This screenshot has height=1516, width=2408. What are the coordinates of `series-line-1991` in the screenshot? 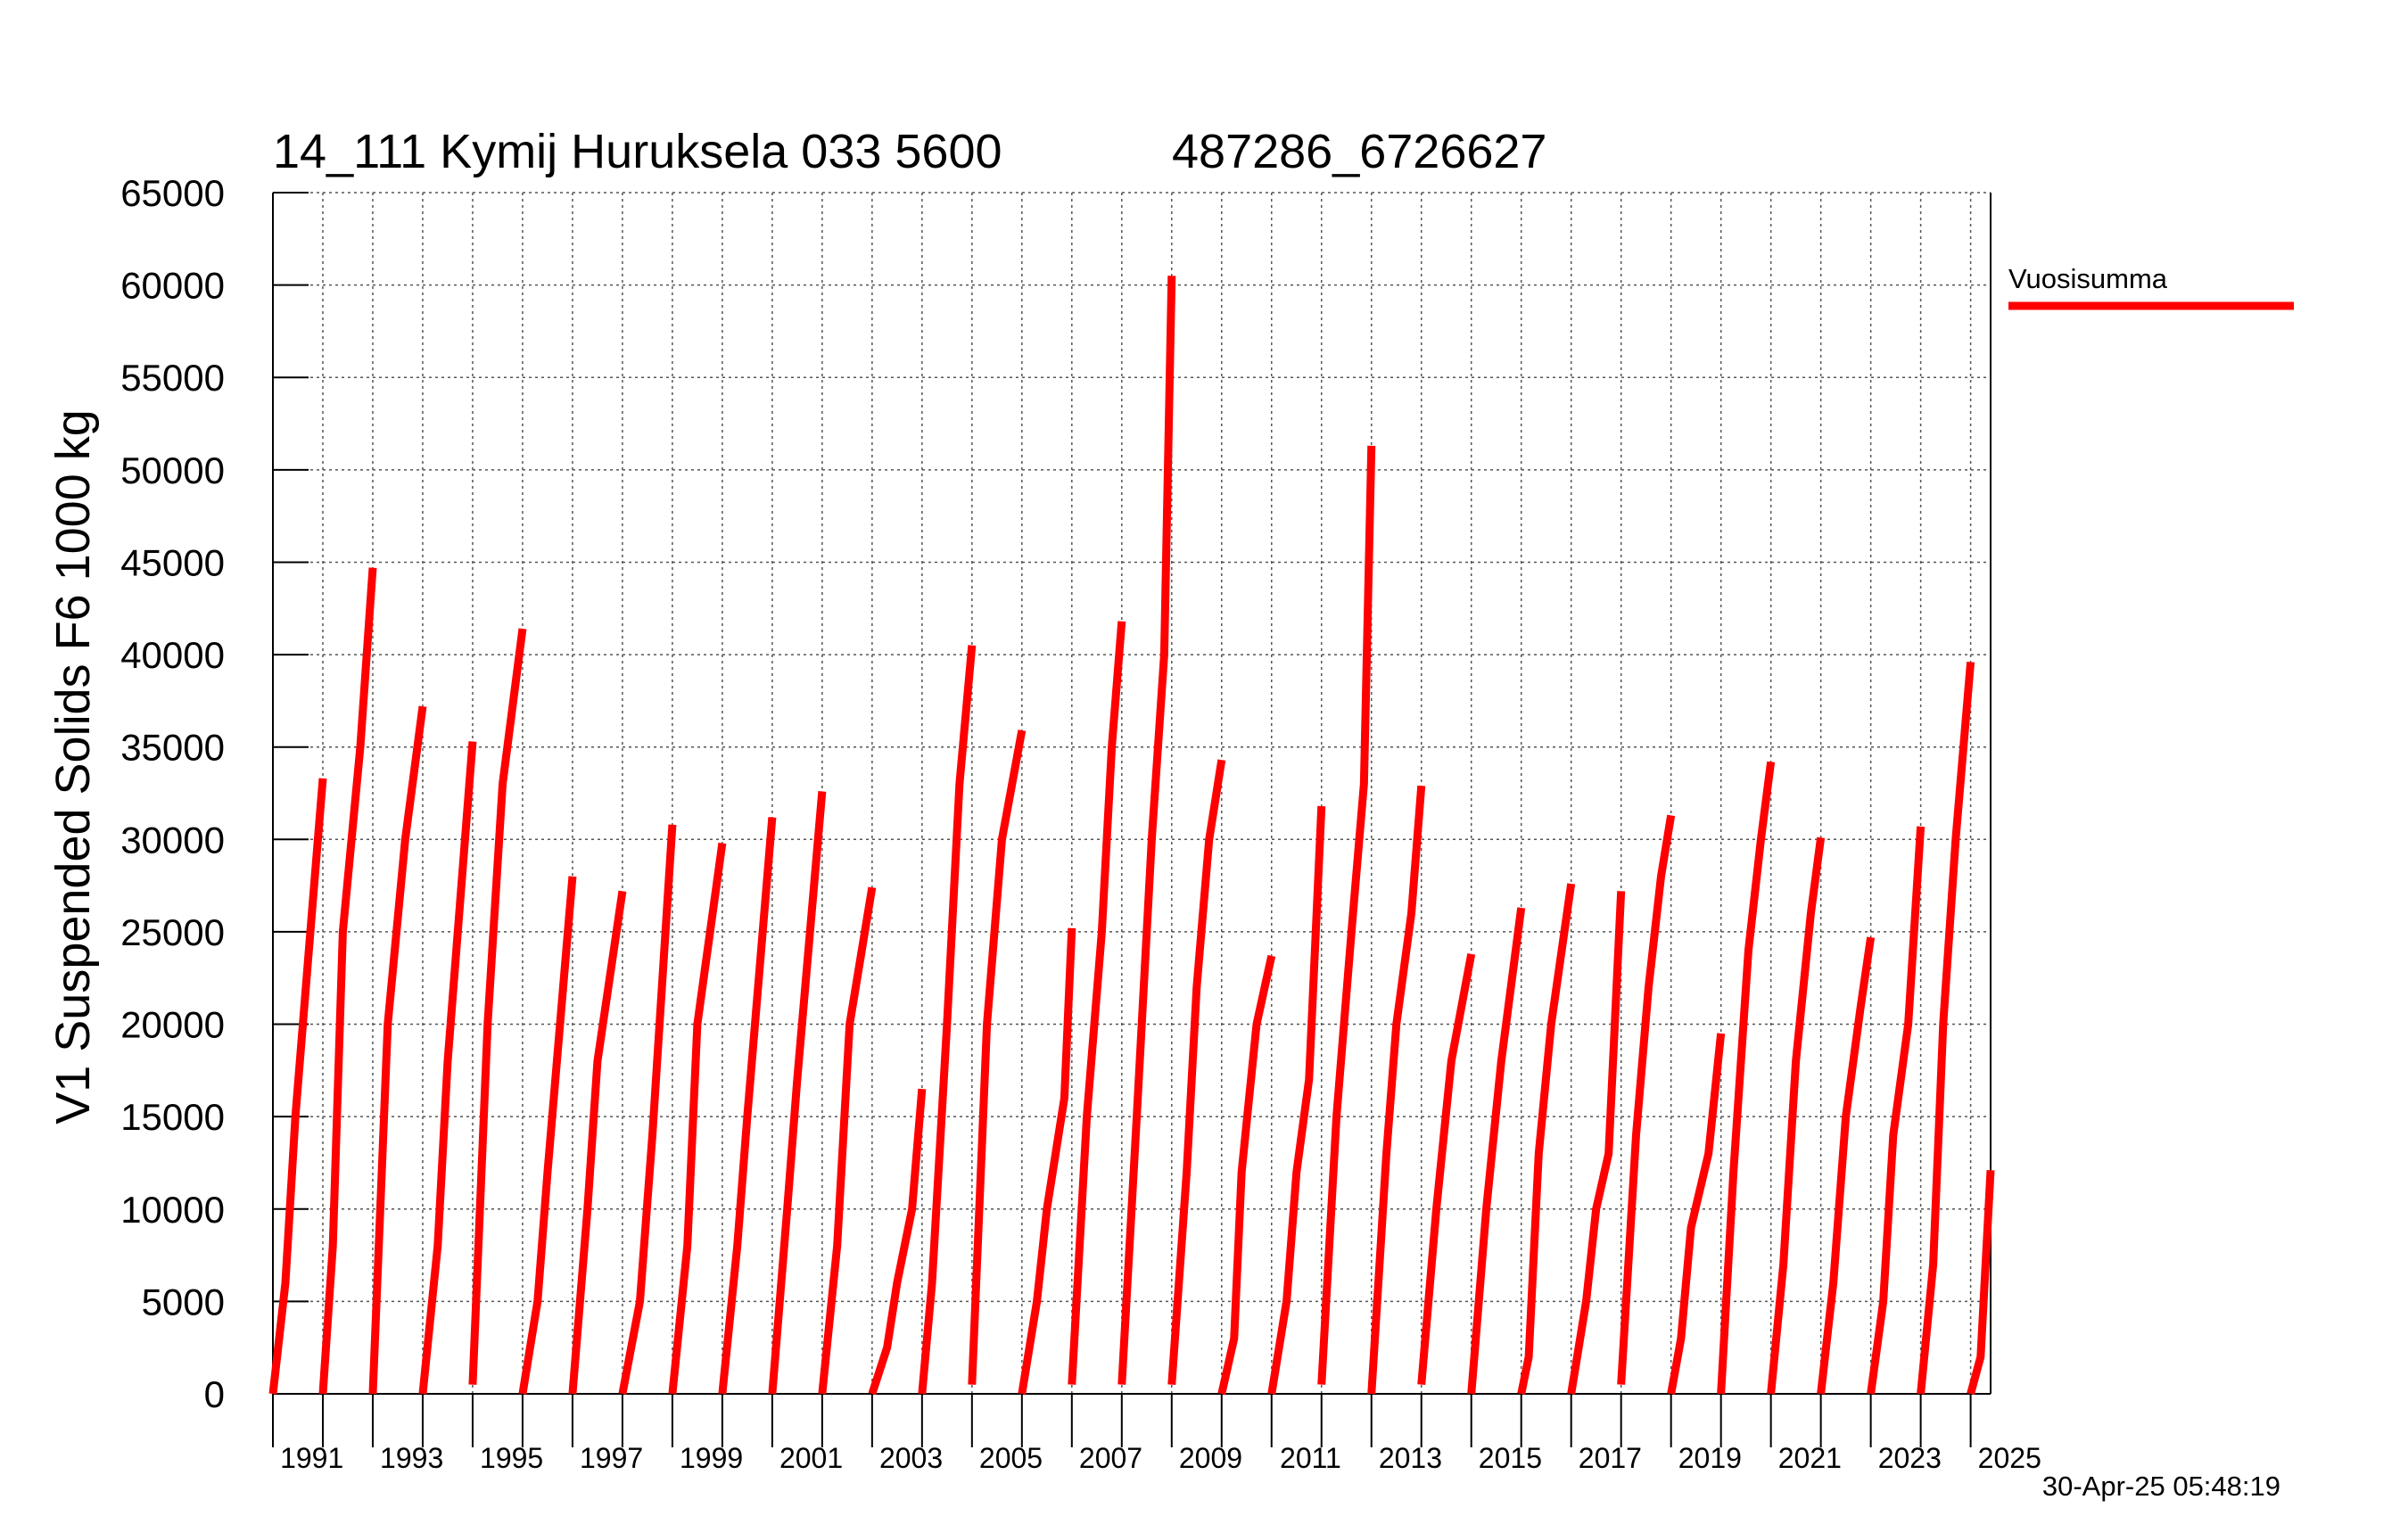 It's located at (347, 981).